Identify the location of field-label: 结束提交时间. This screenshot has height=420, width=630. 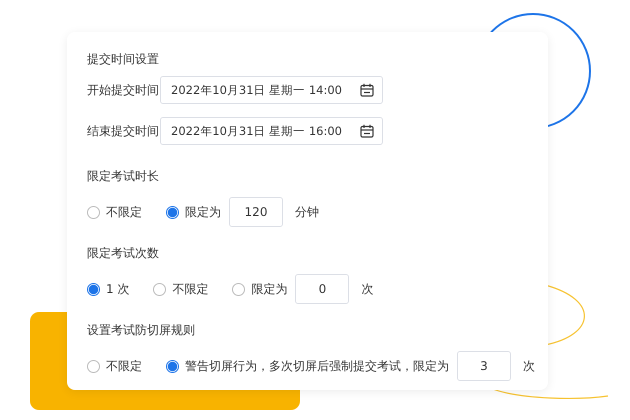
(123, 131).